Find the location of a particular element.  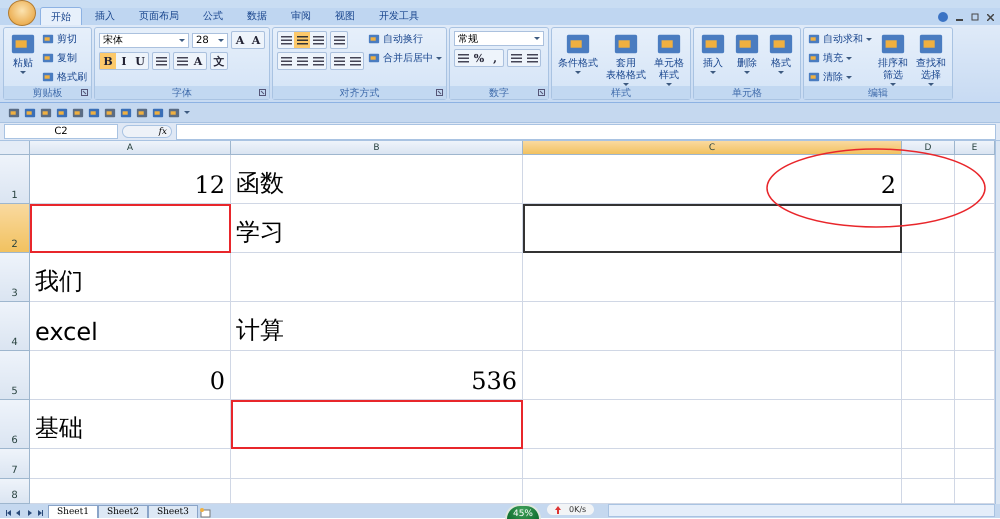

dropdown-field: 宋体 is located at coordinates (144, 40).